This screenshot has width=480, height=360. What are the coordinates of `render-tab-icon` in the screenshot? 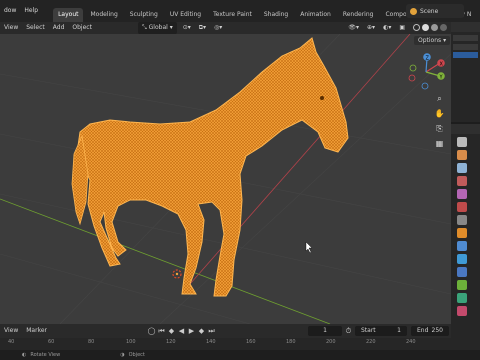 It's located at (462, 155).